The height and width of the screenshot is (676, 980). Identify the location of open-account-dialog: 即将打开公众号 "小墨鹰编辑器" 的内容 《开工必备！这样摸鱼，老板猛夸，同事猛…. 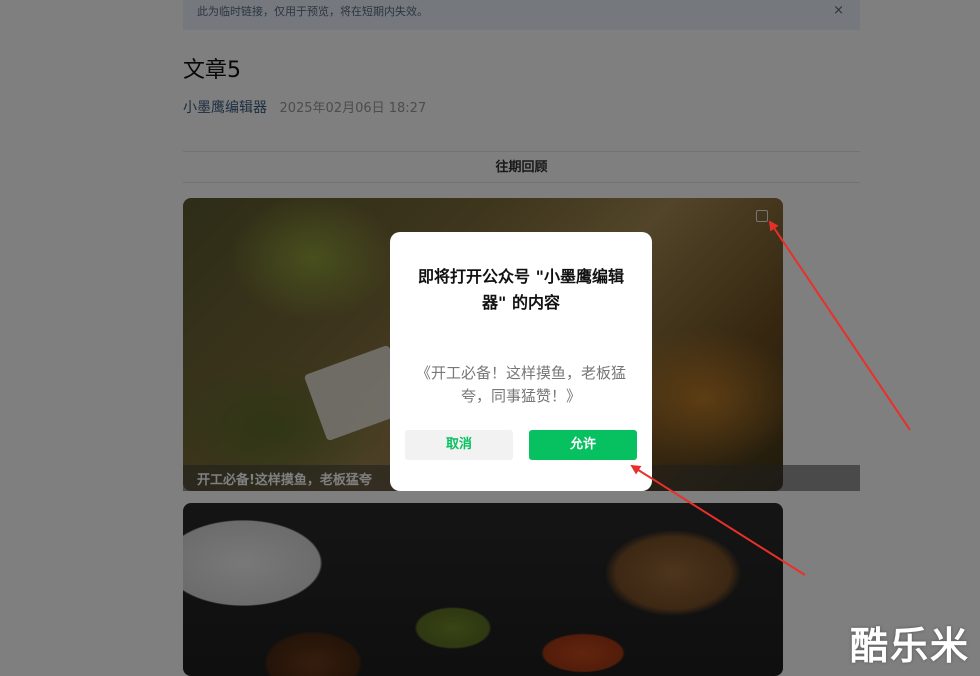
(521, 361).